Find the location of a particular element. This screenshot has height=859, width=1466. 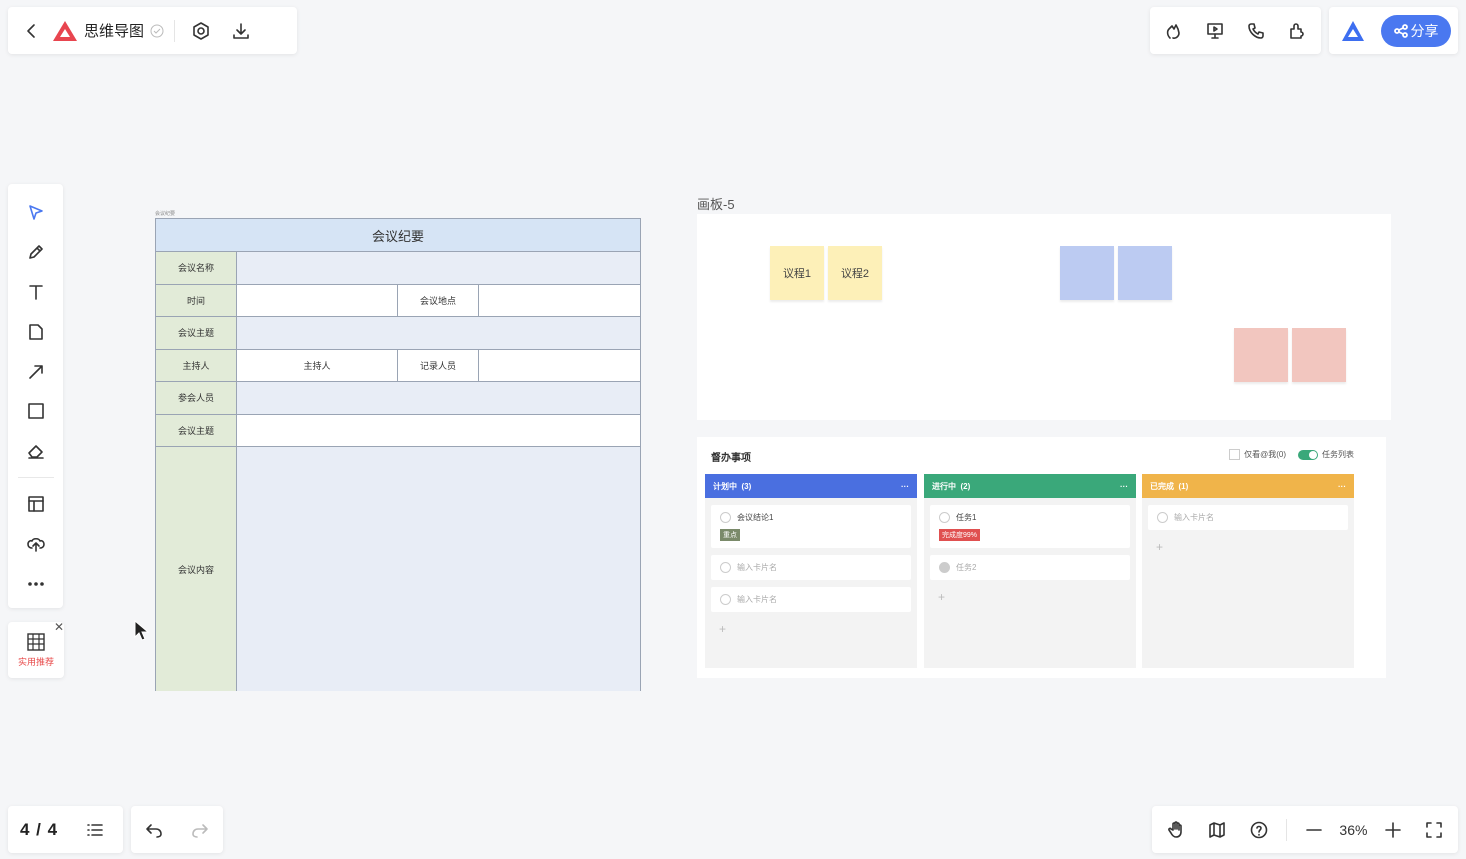

kanban-filter: 仅看@我(0) 任务列表 is located at coordinates (1291, 454).